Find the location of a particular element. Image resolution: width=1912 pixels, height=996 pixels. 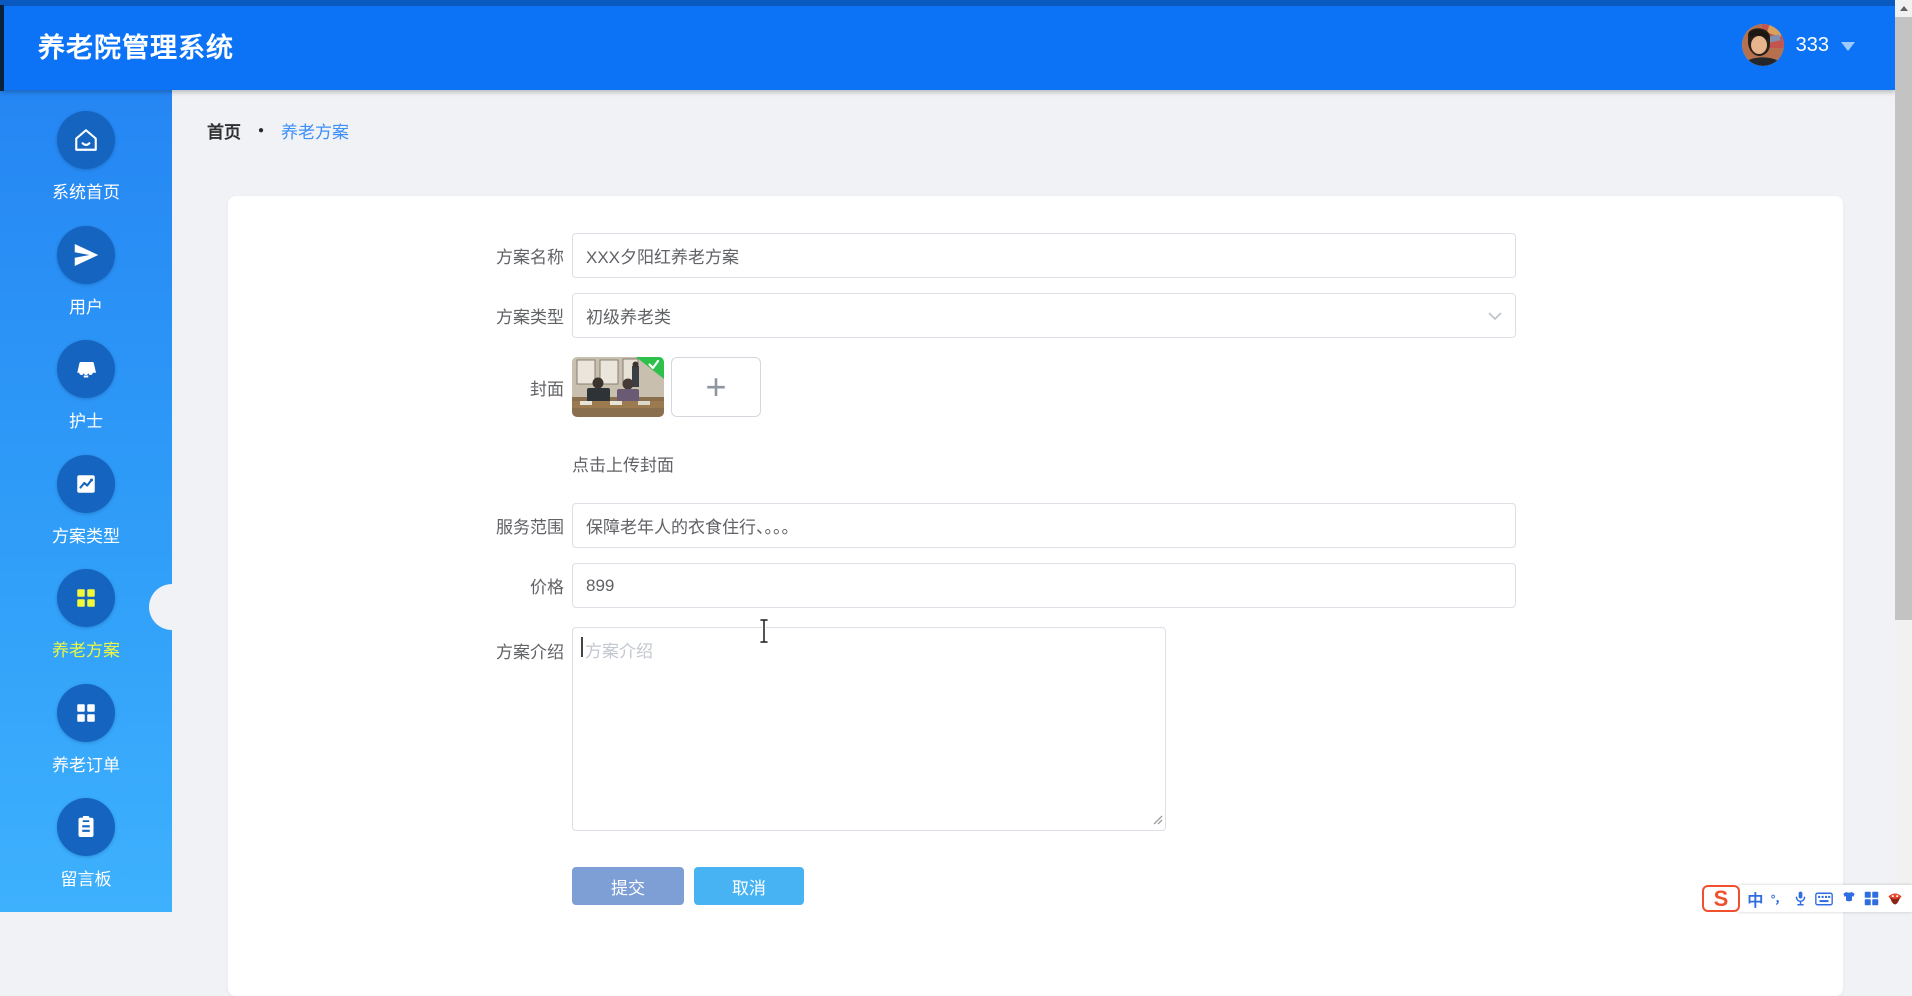

sidebar-item-message-board: 留言板 is located at coordinates (86, 841).